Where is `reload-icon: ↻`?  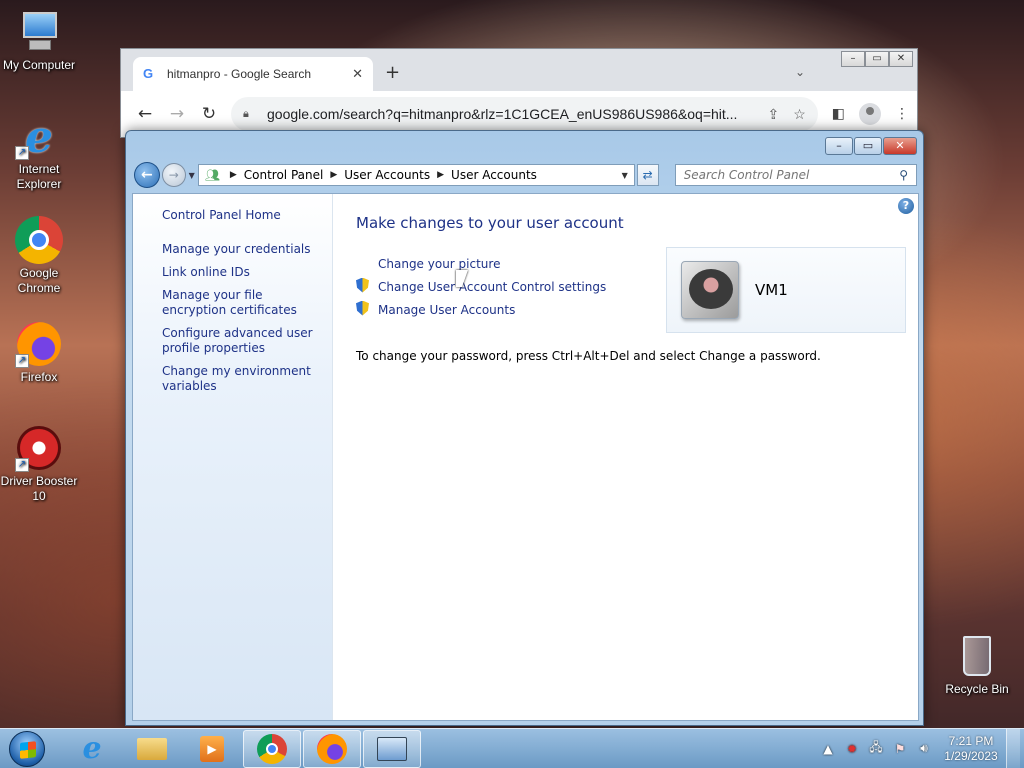 reload-icon: ↻ is located at coordinates (209, 114).